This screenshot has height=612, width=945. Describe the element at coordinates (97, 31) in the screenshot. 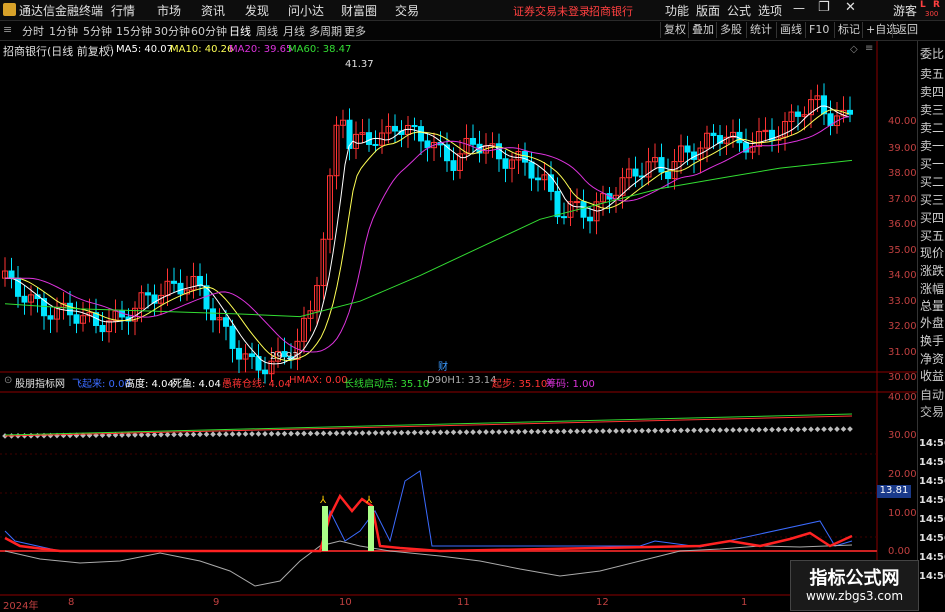

I see `tab-5min: 5分钟` at that location.